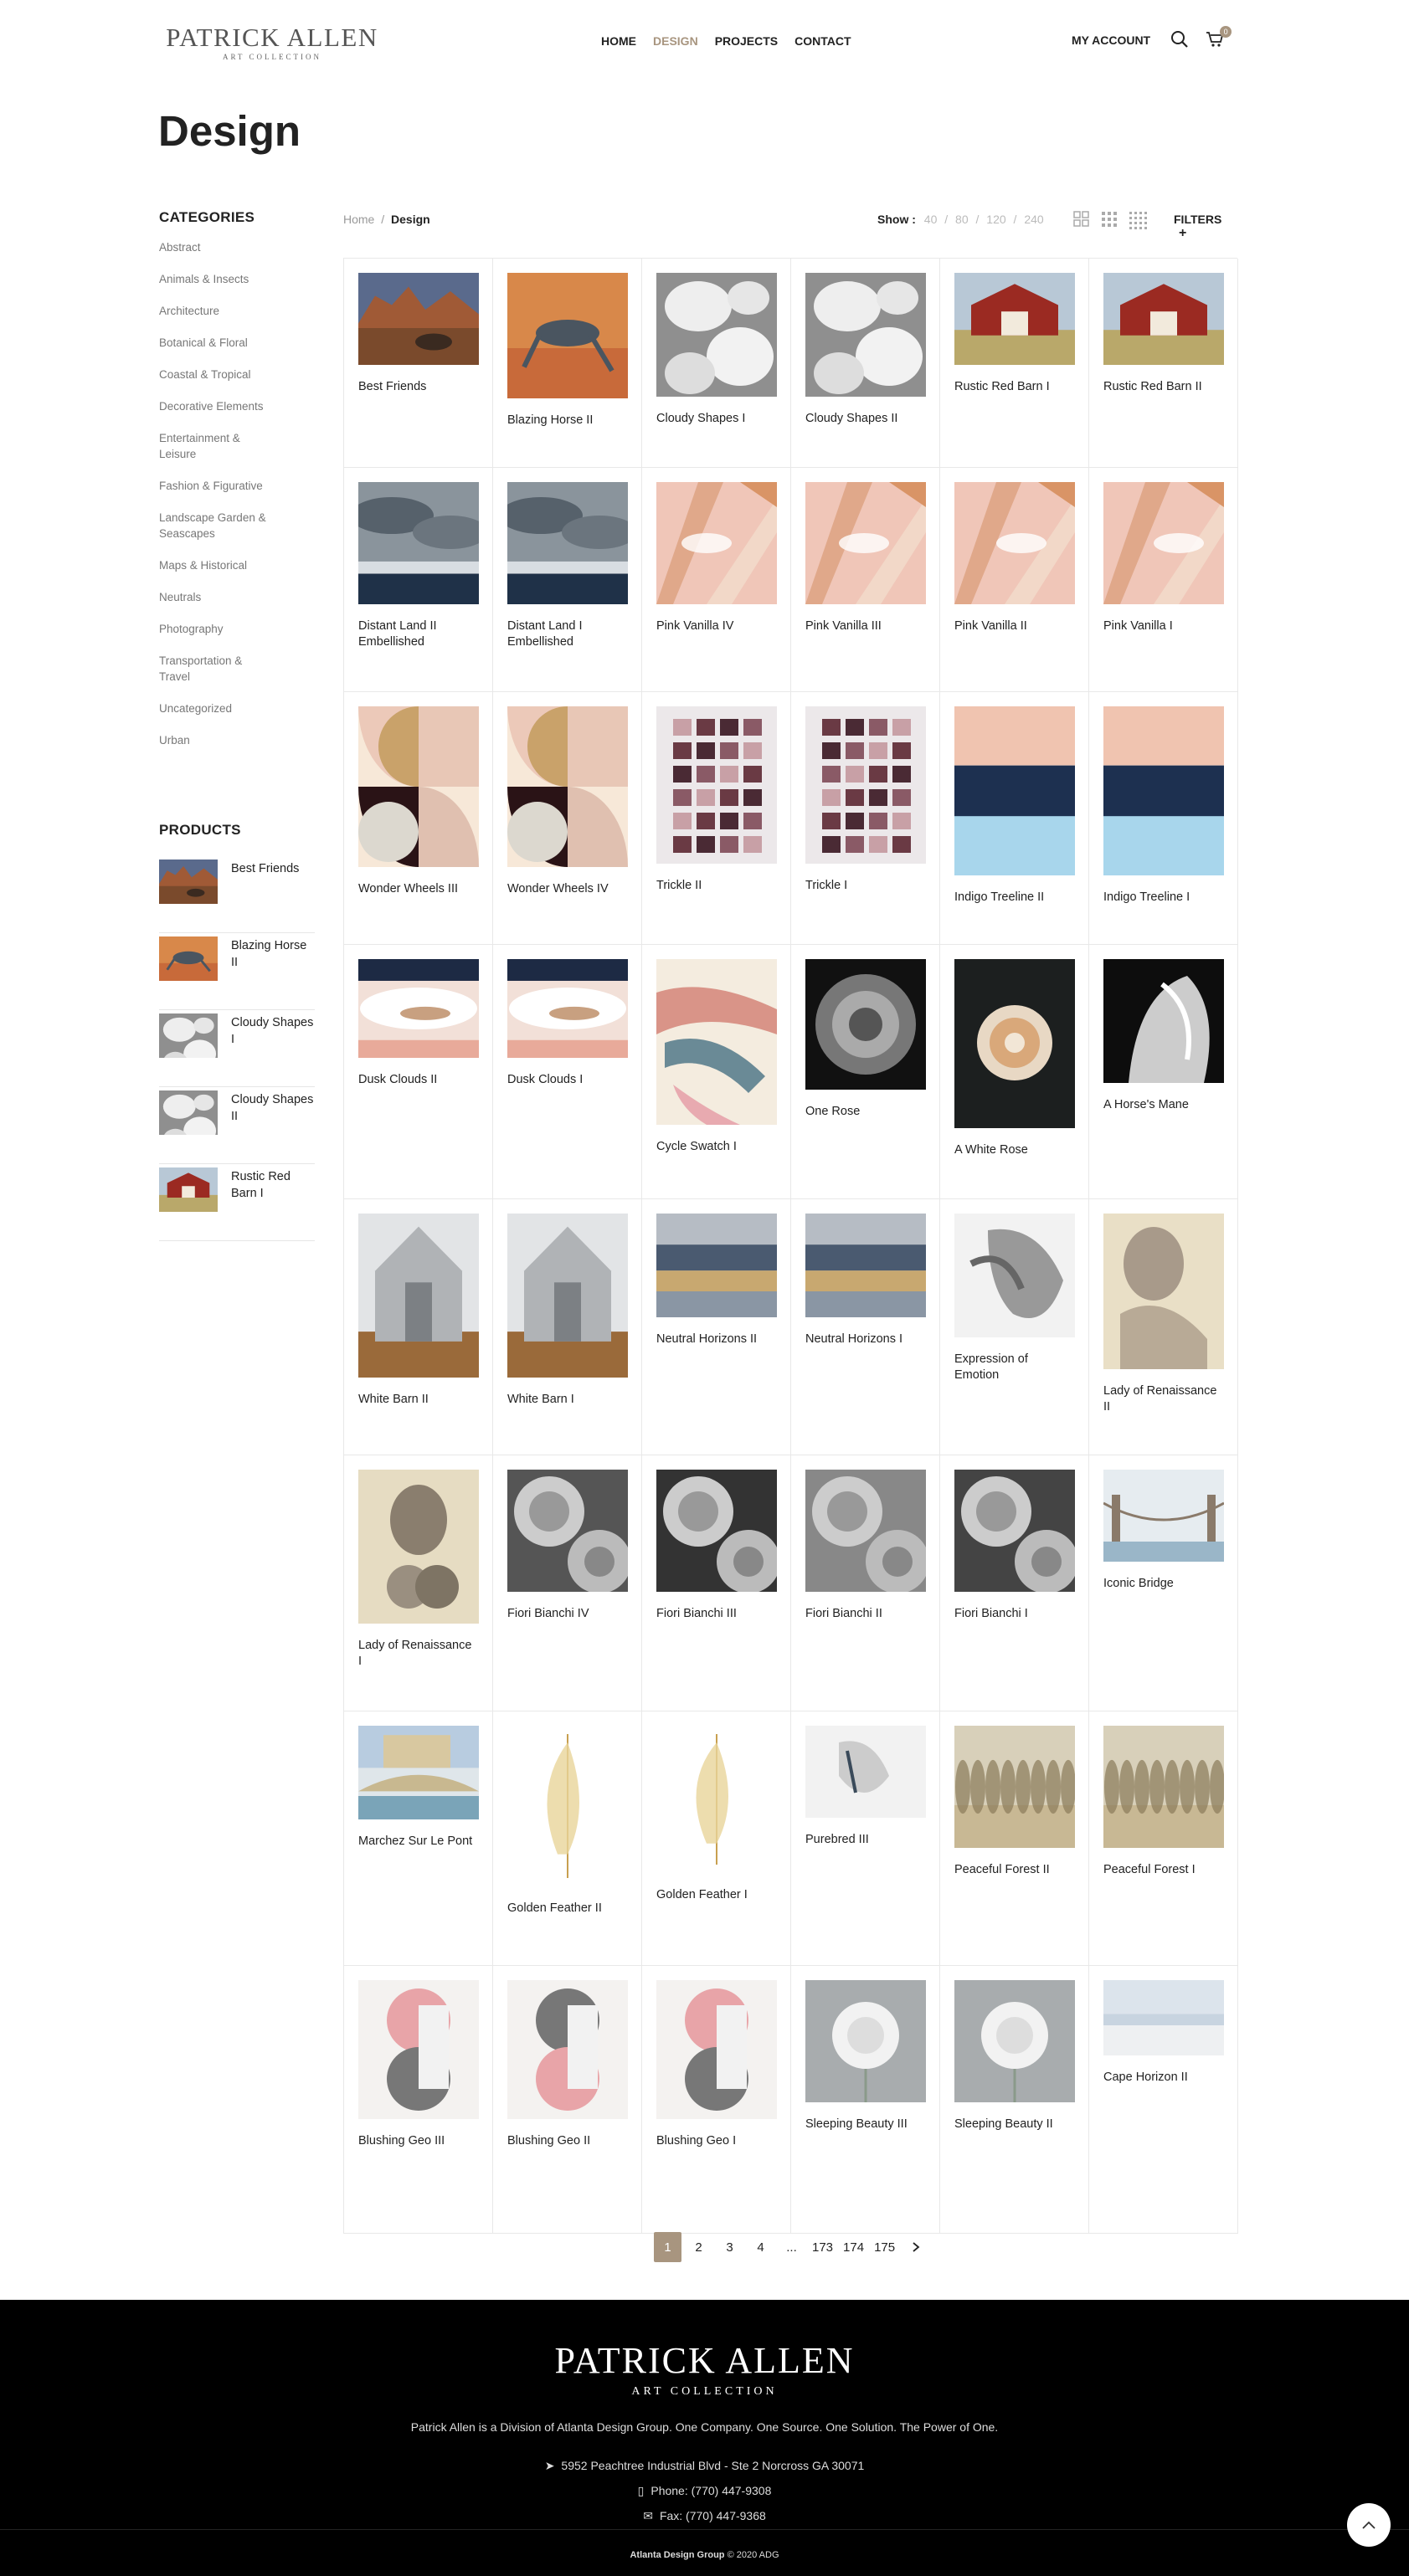 Image resolution: width=1409 pixels, height=2576 pixels. I want to click on show-option-80: 80, so click(962, 219).